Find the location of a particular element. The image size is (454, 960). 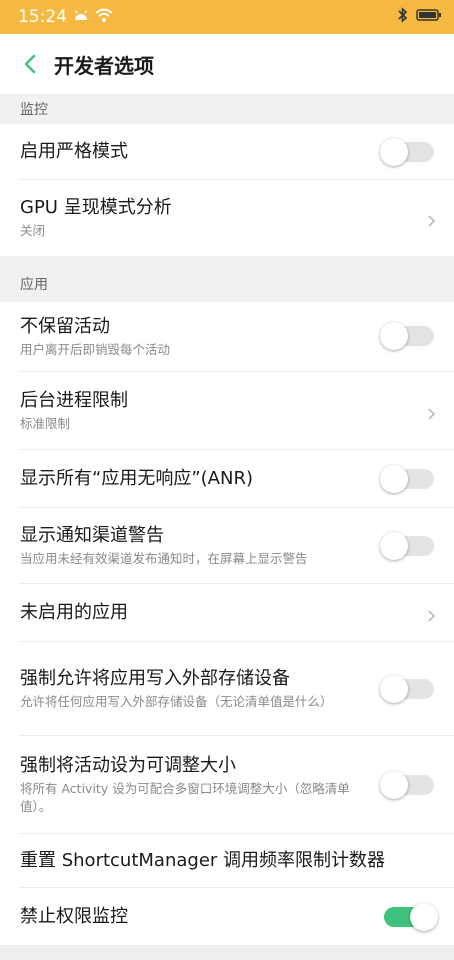

app-bar: 开发者选项 is located at coordinates (227, 64).